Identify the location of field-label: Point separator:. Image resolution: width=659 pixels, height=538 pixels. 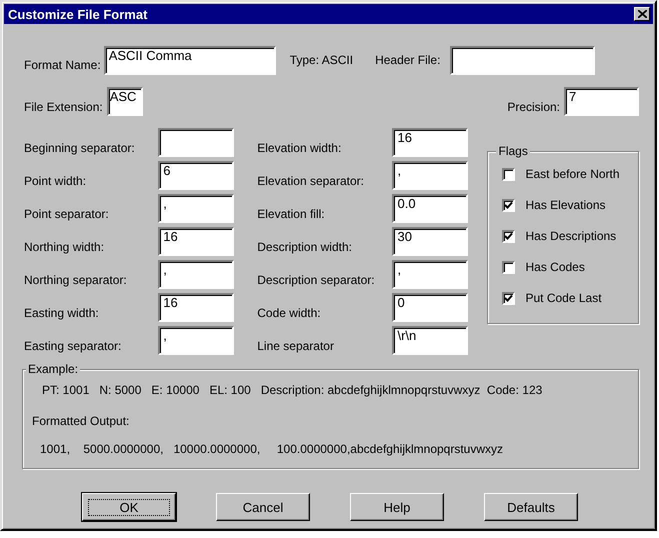
(66, 215).